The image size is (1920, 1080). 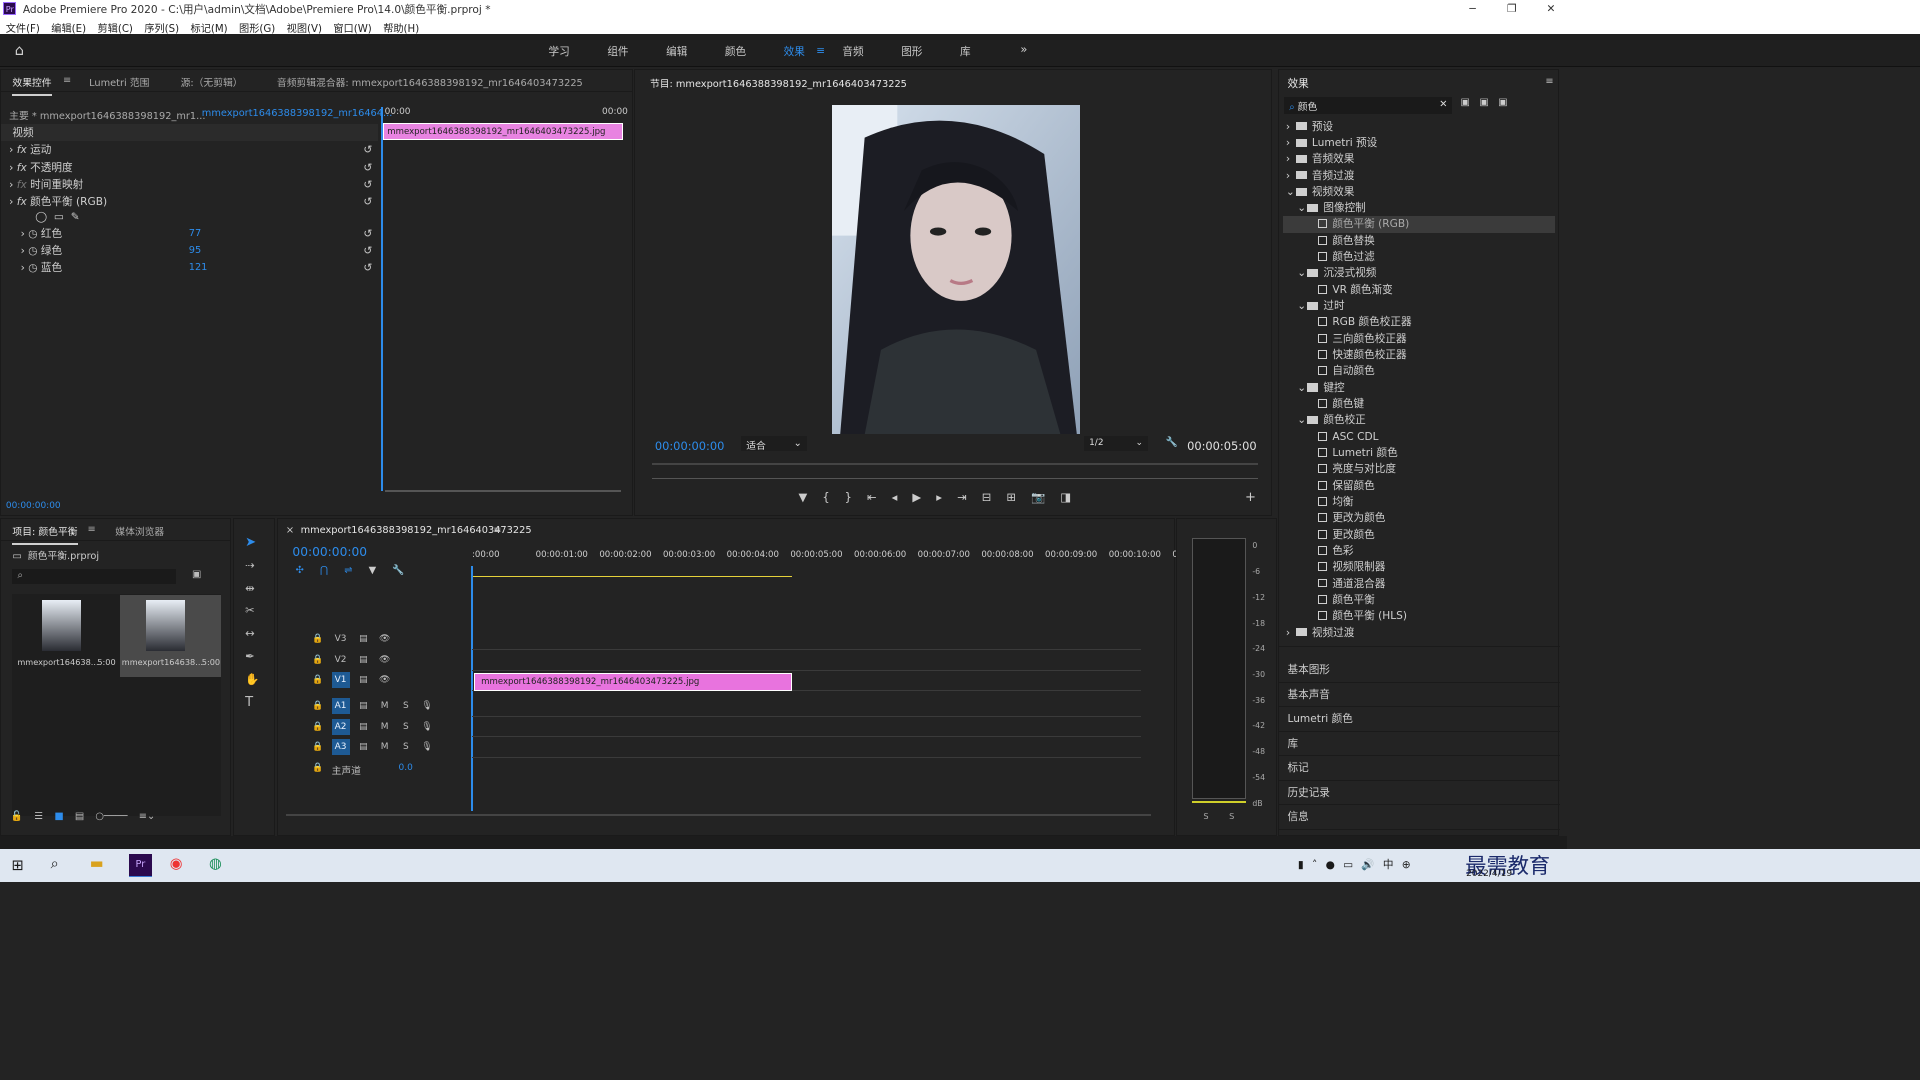 What do you see at coordinates (820, 50) in the screenshot?
I see `workspace-menu-icon: ≡` at bounding box center [820, 50].